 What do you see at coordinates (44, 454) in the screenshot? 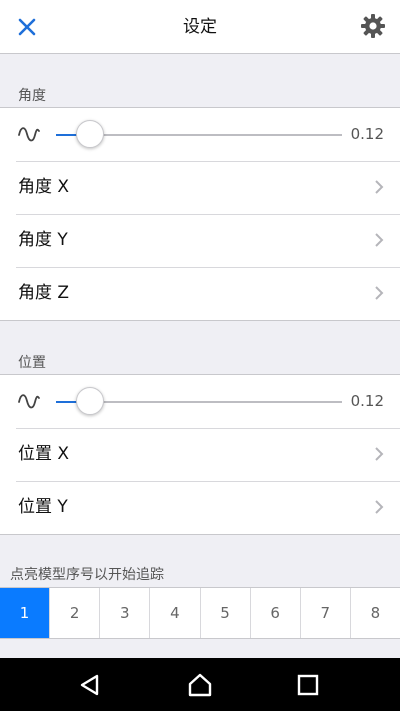
I see `list-item-label: 位置 X` at bounding box center [44, 454].